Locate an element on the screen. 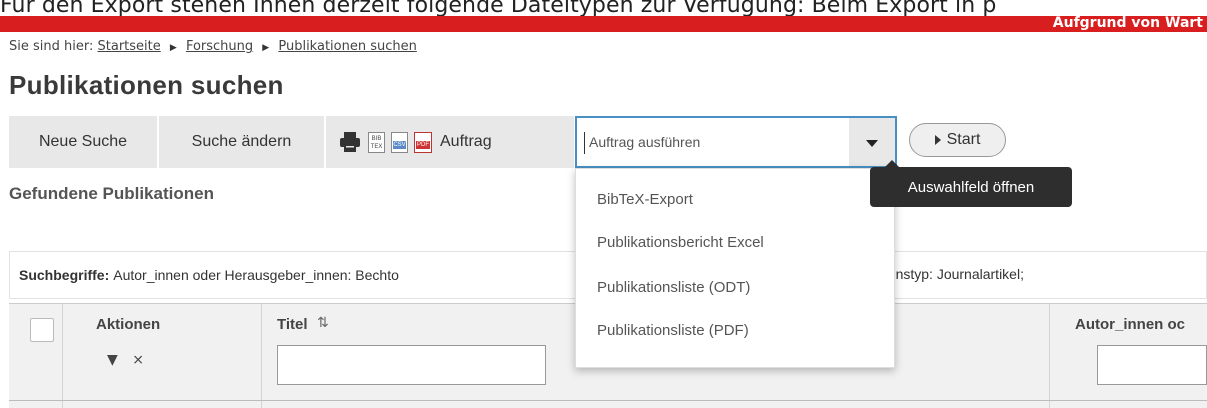 The width and height of the screenshot is (1207, 408). row-divider is located at coordinates (608, 400).